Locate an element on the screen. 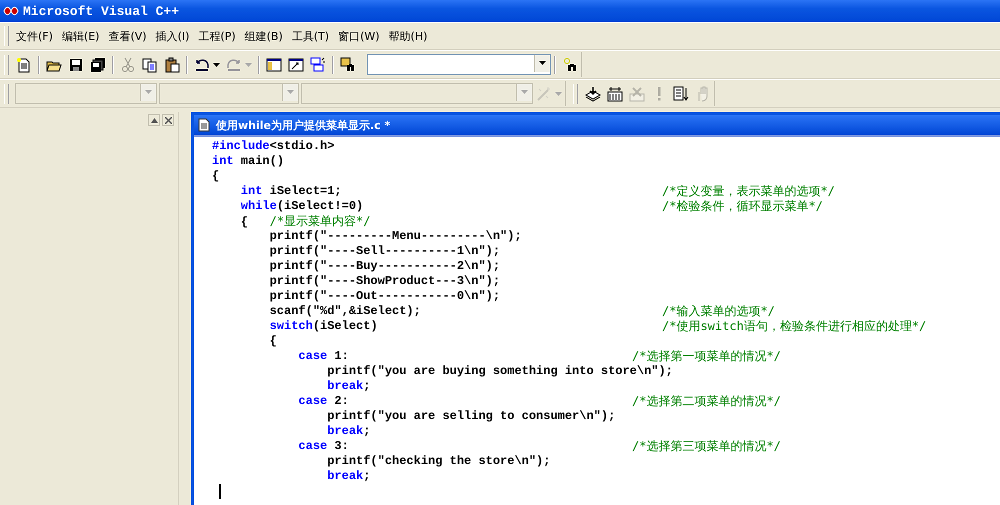  code-line: switch(iSelect) is located at coordinates (323, 326).